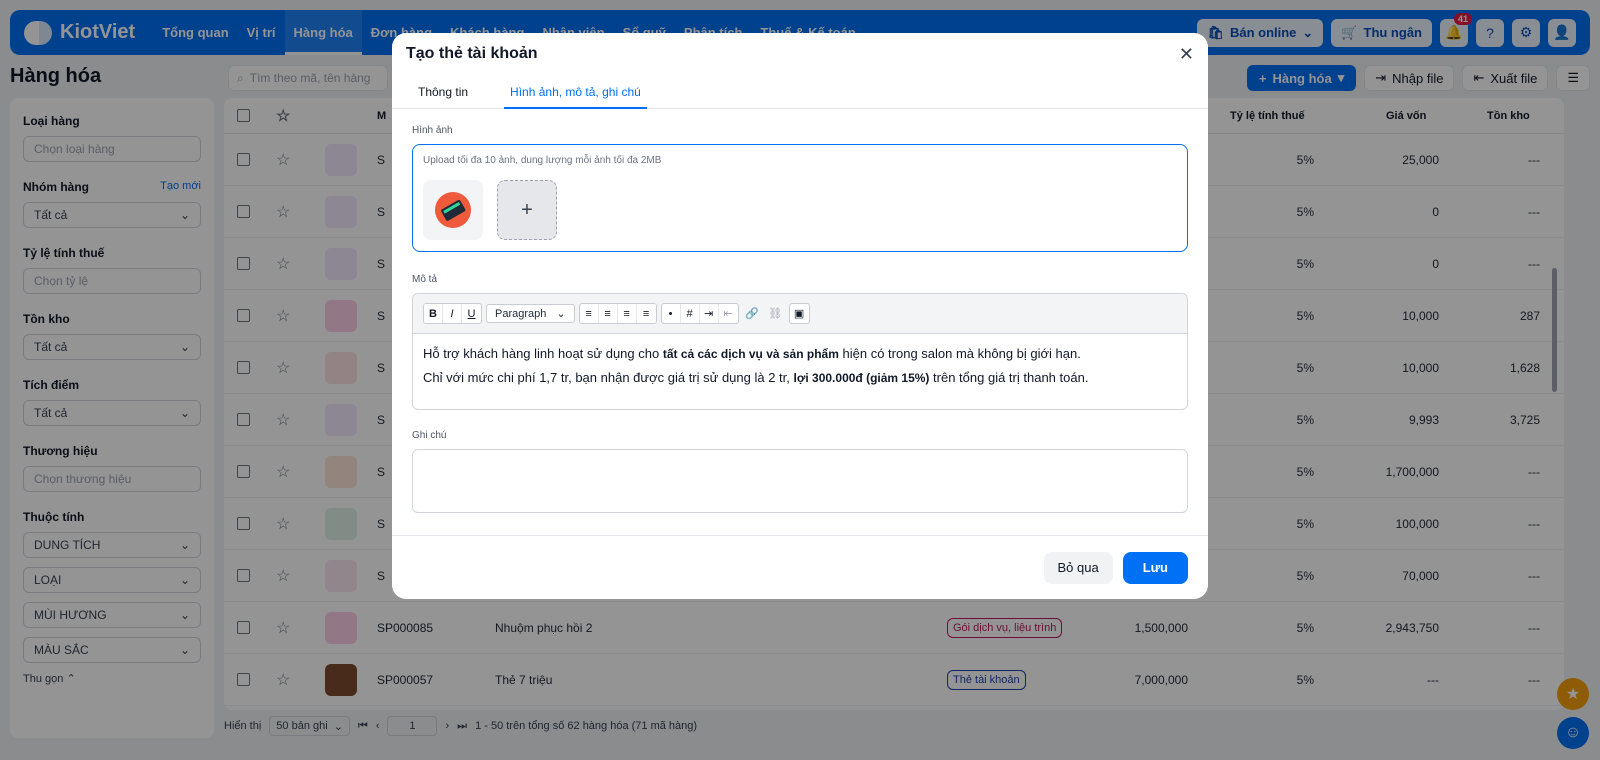 The image size is (1600, 760). I want to click on plus-icon: +, so click(527, 209).